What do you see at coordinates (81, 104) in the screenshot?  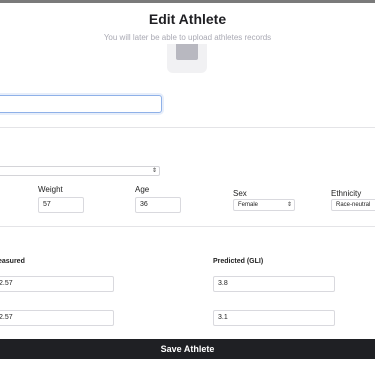 I see `athlete-name-input` at bounding box center [81, 104].